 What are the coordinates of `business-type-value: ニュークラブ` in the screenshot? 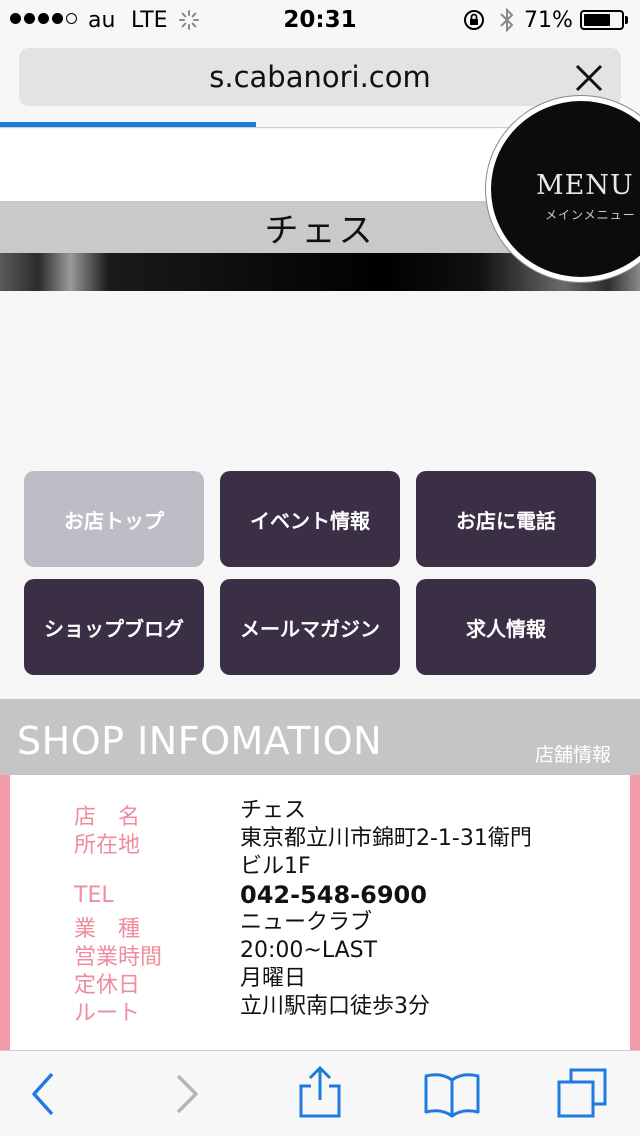 It's located at (306, 922).